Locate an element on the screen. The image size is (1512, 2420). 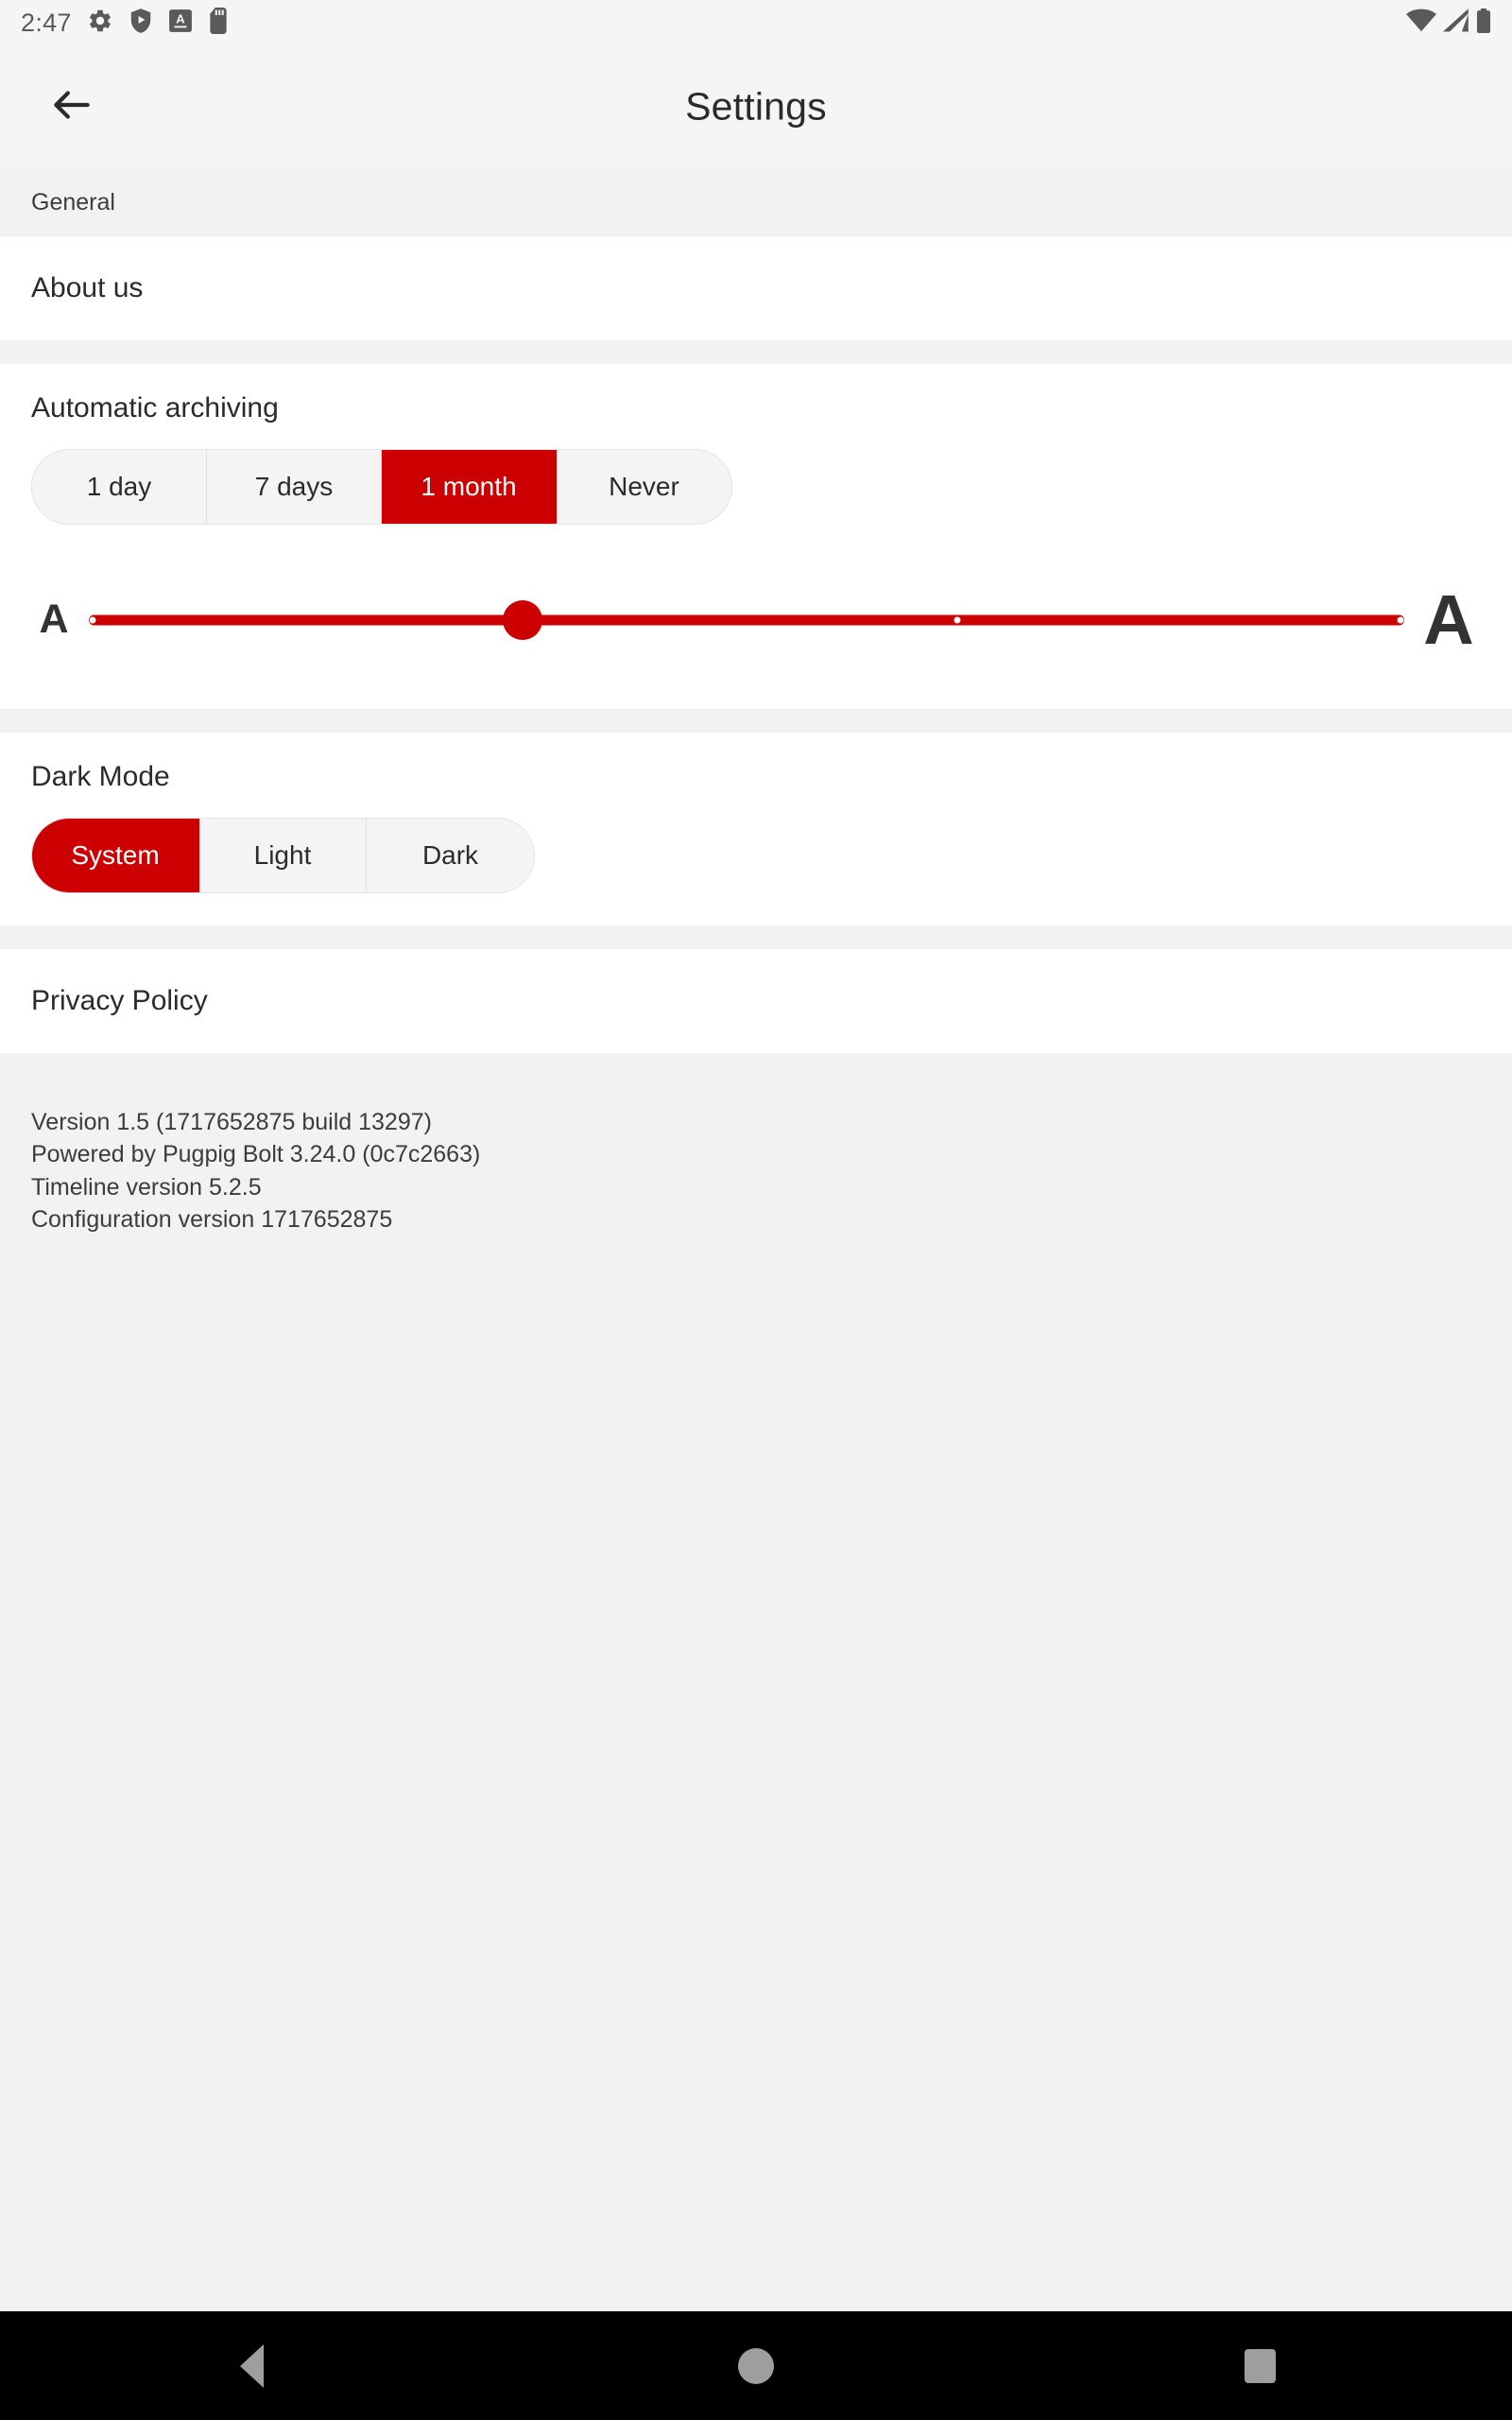
font-size-slider is located at coordinates (746, 620).